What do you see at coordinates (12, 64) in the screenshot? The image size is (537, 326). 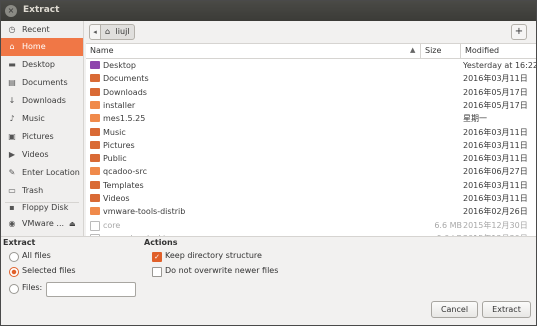 I see `desktop-icon: ▬` at bounding box center [12, 64].